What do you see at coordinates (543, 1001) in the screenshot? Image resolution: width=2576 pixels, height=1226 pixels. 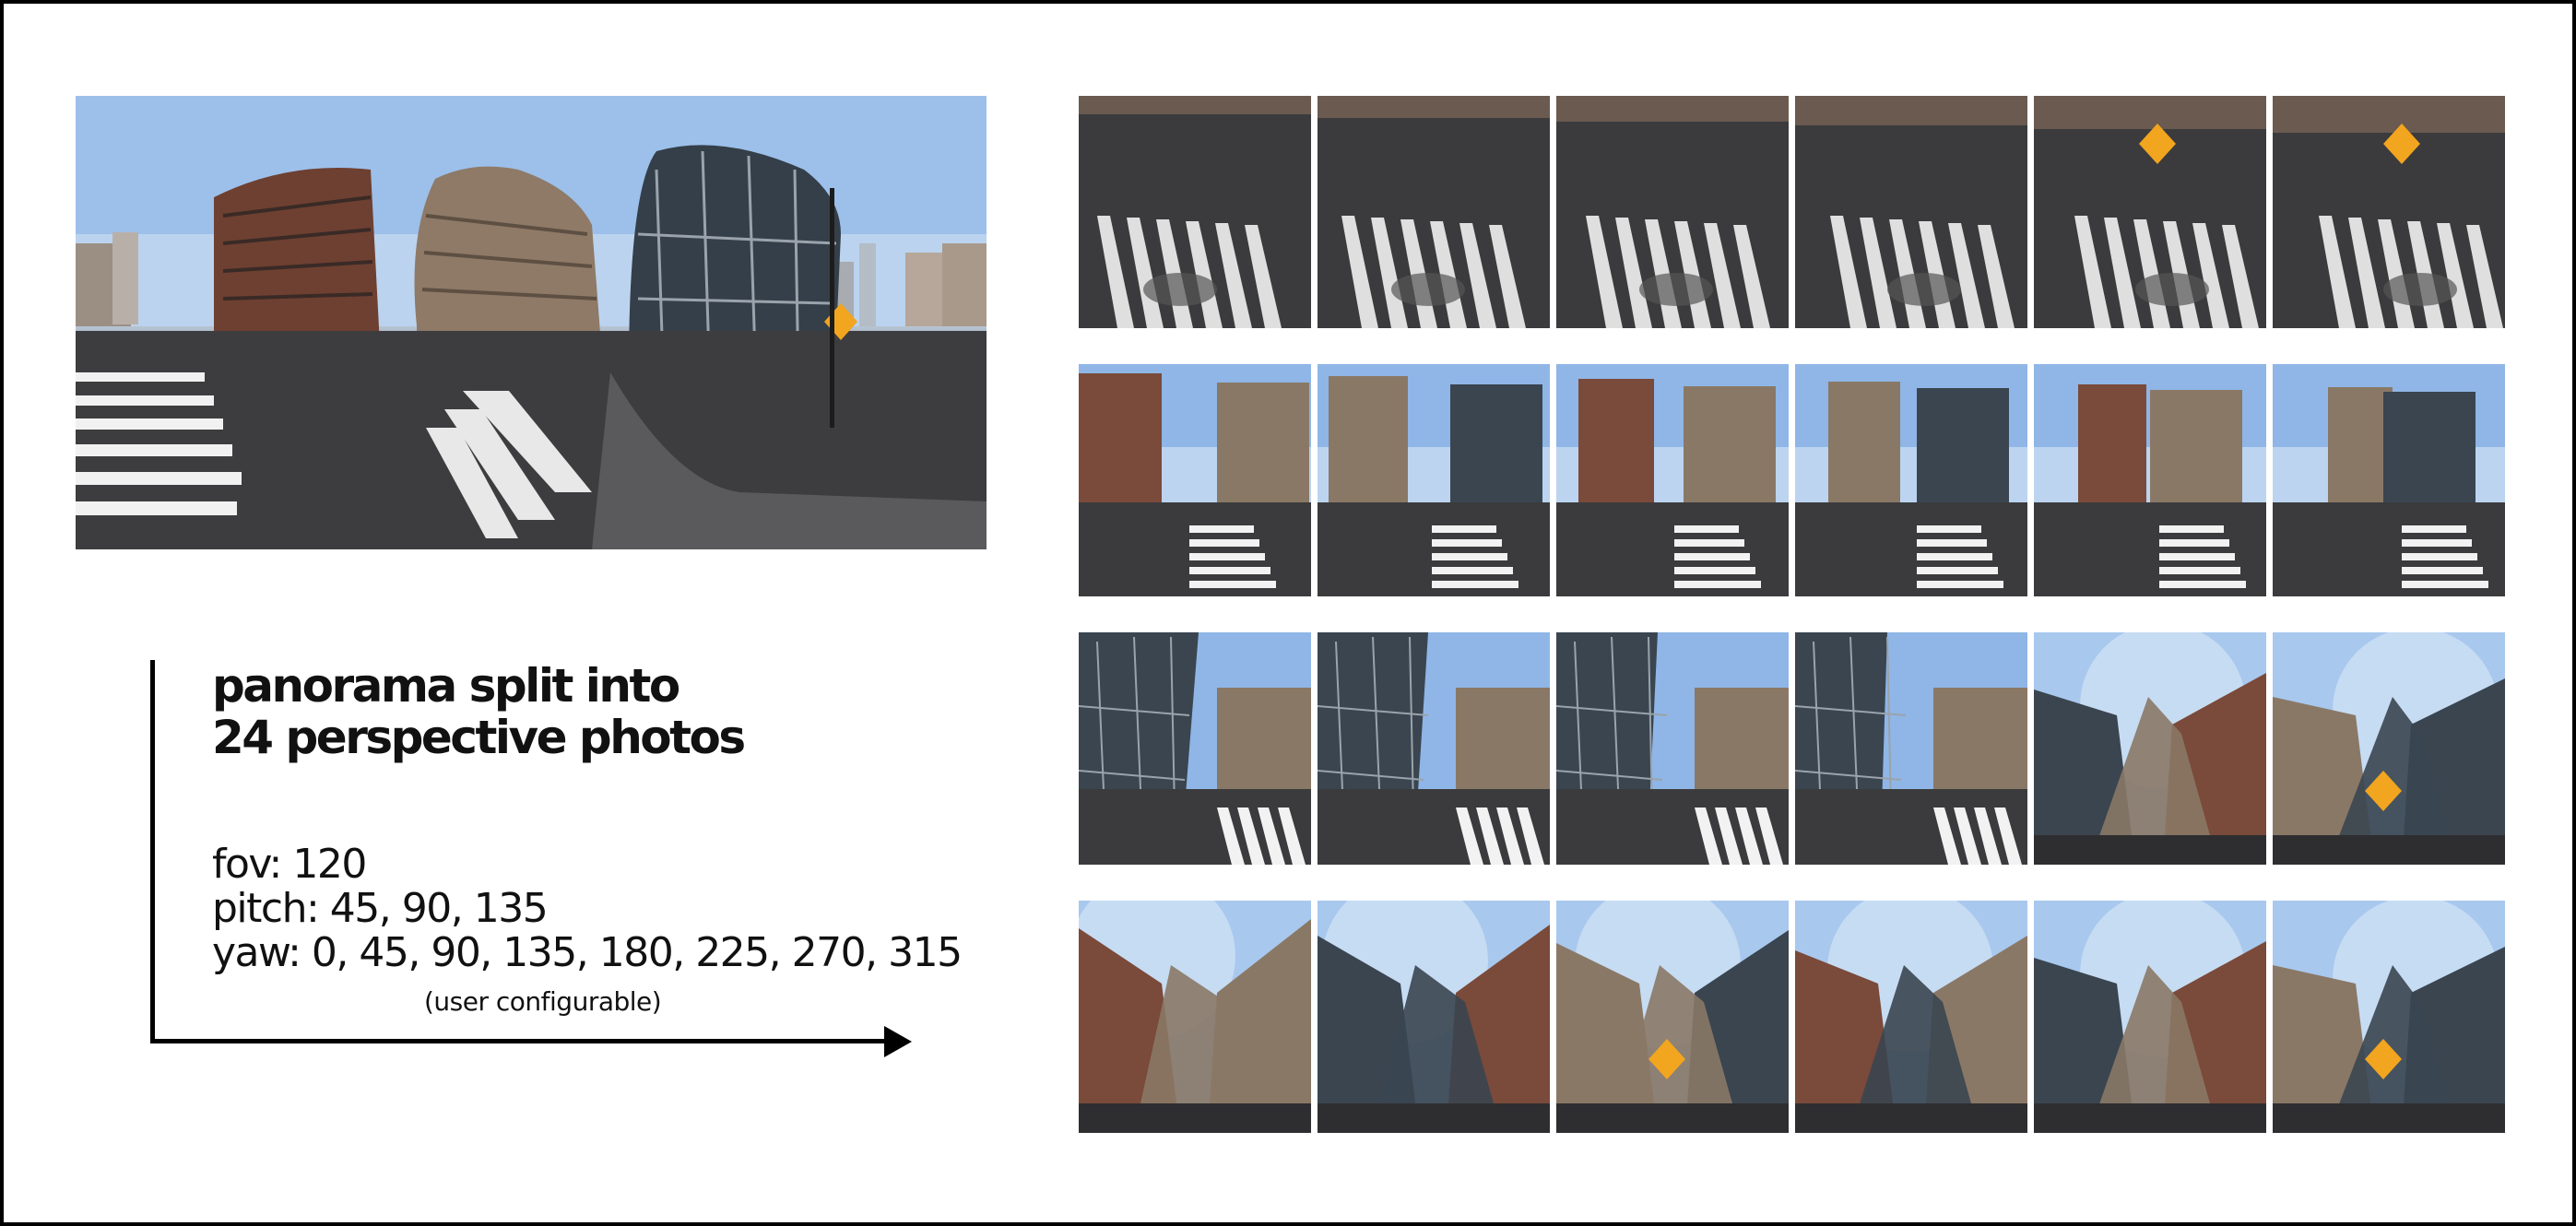 I see `configurable-note: (user configurable)` at bounding box center [543, 1001].